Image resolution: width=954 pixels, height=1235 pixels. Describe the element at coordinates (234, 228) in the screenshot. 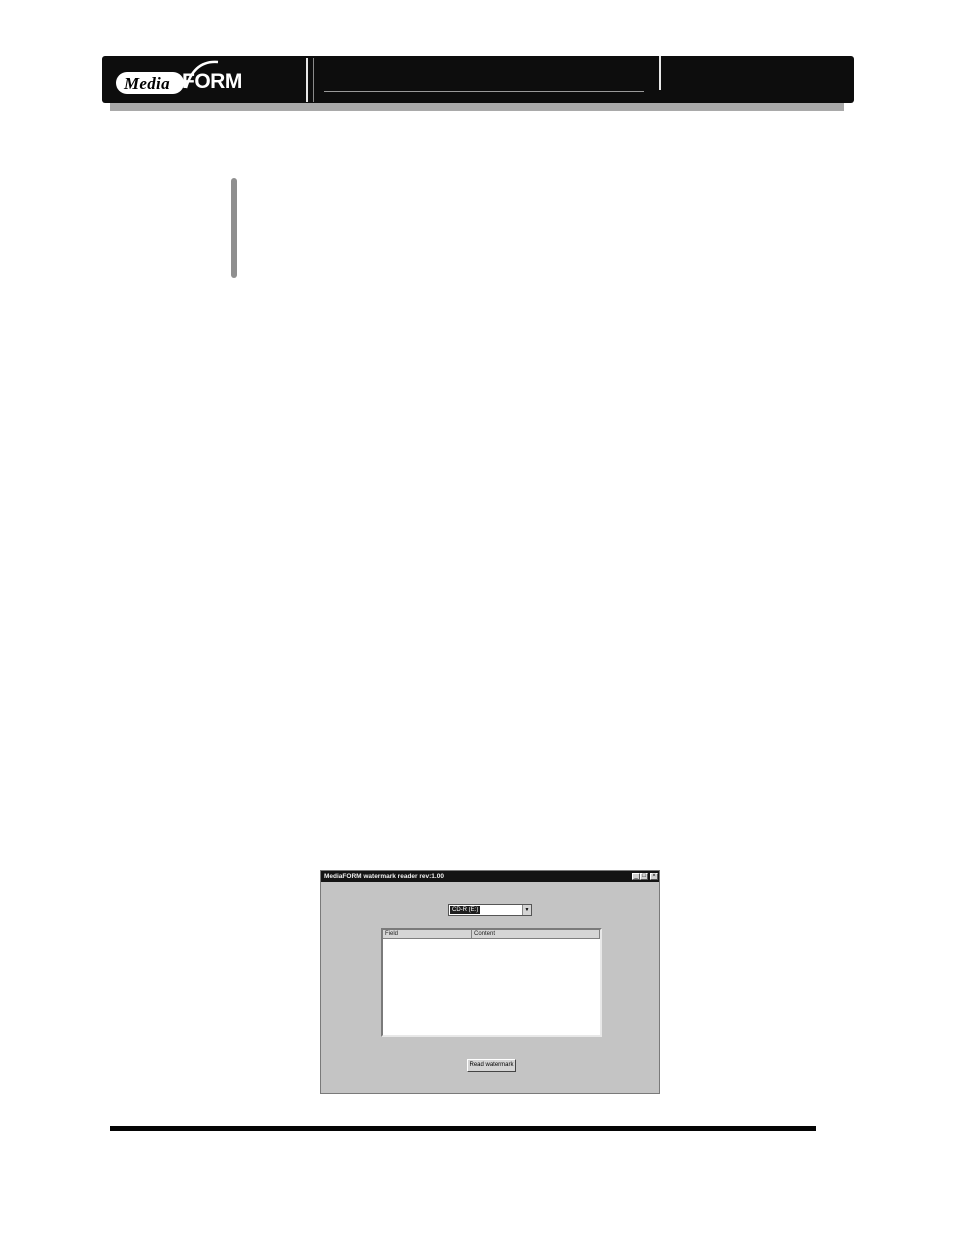

I see `section-marker-bar` at that location.